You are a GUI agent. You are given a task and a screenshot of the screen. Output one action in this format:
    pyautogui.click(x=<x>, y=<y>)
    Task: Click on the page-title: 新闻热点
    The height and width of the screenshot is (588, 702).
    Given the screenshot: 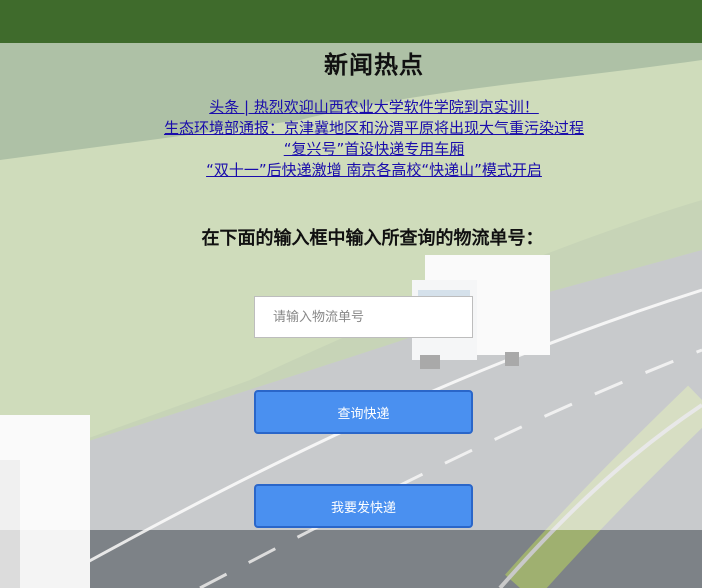 What is the action you would take?
    pyautogui.click(x=374, y=65)
    